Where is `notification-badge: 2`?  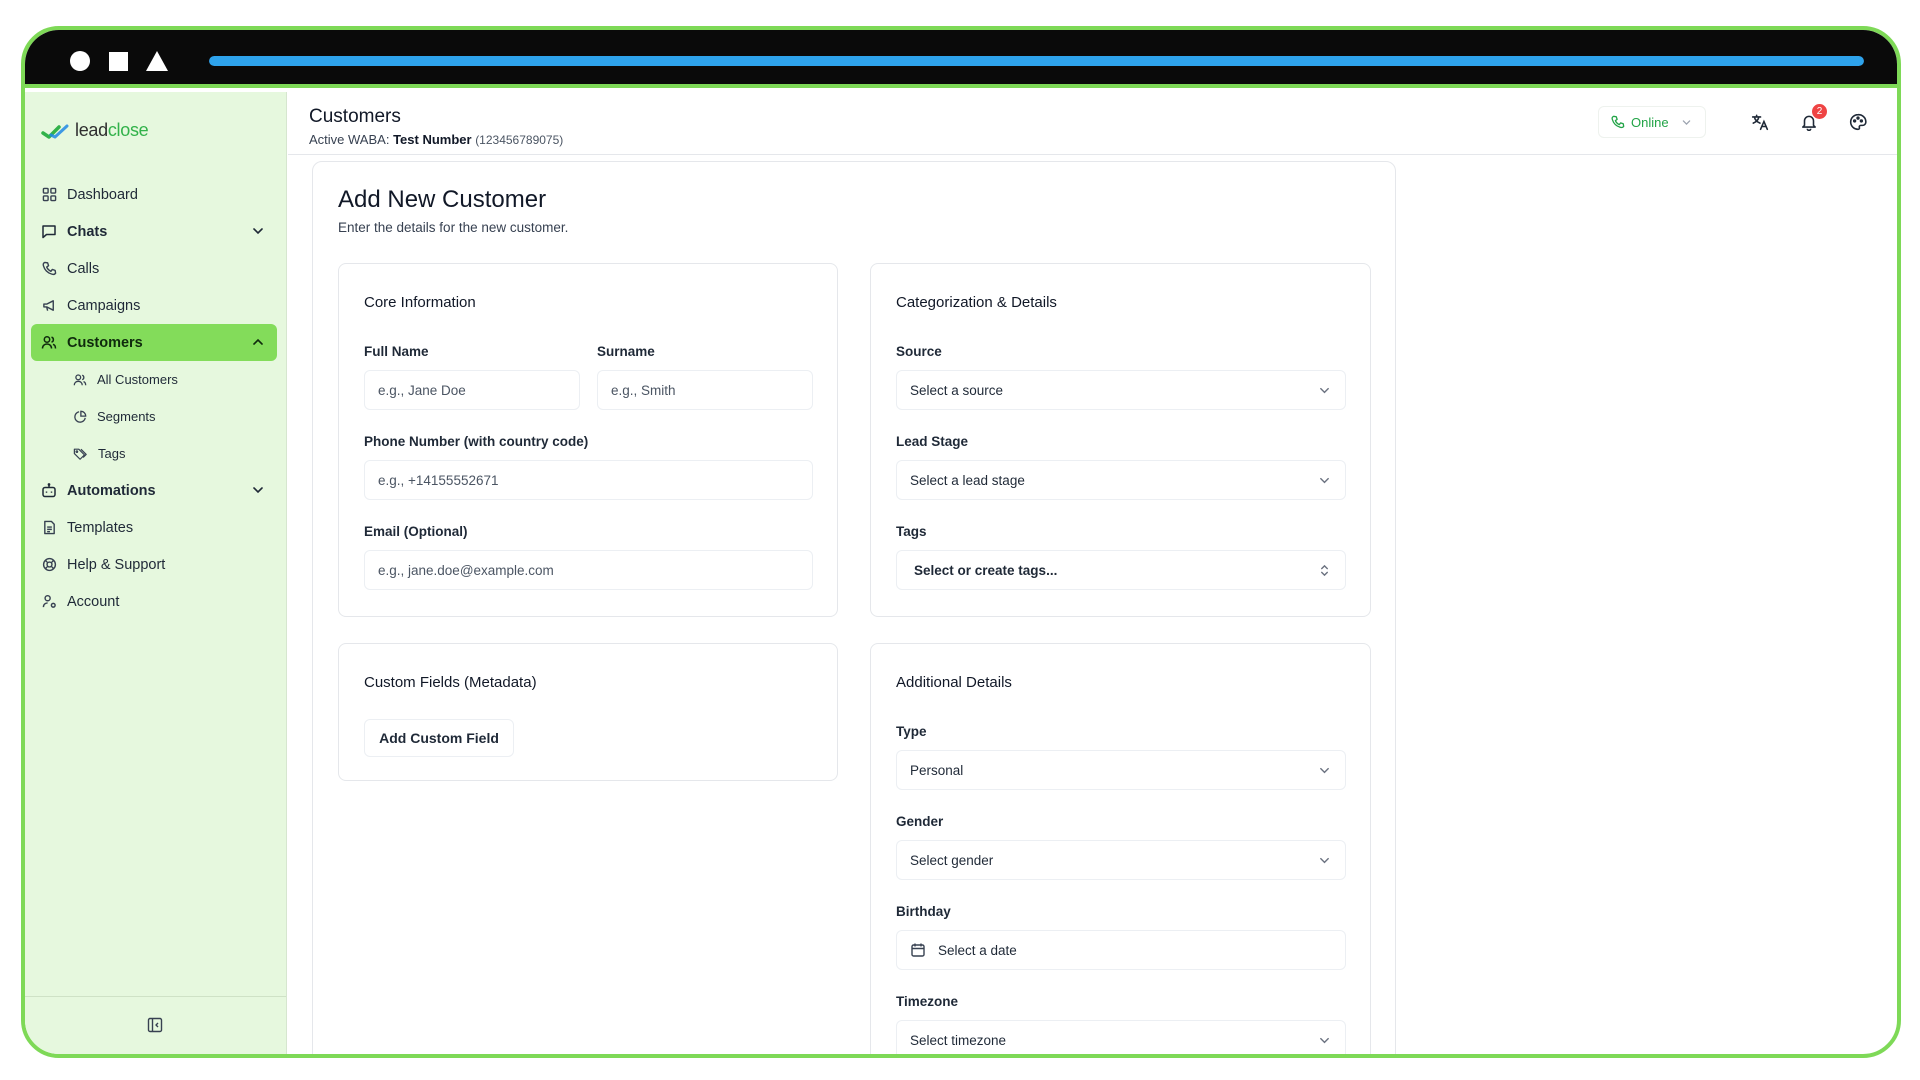 notification-badge: 2 is located at coordinates (1819, 111).